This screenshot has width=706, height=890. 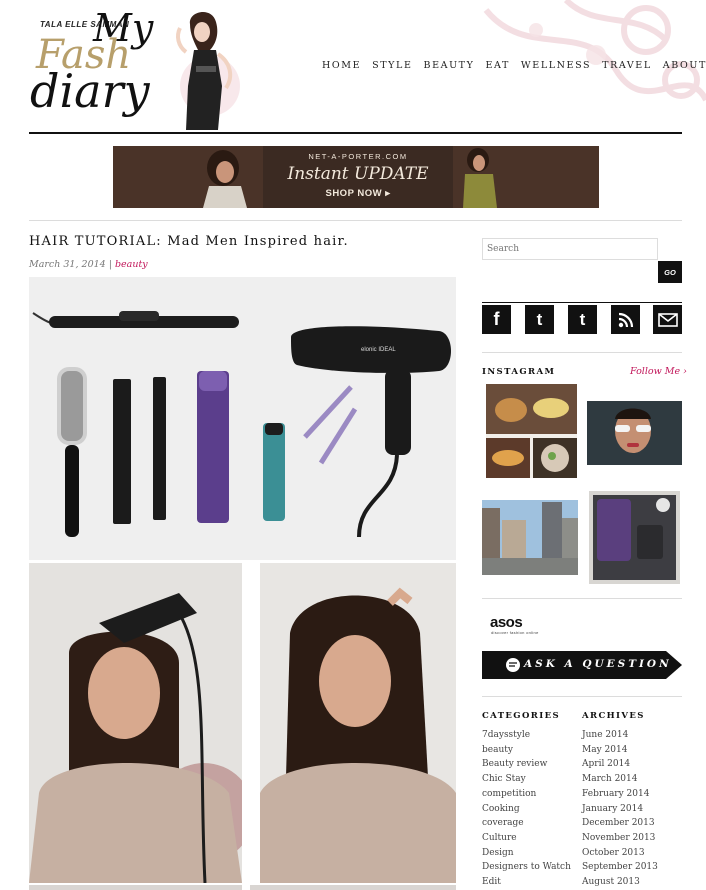 I want to click on nav-item-travel: TRAVEL, so click(x=627, y=65).